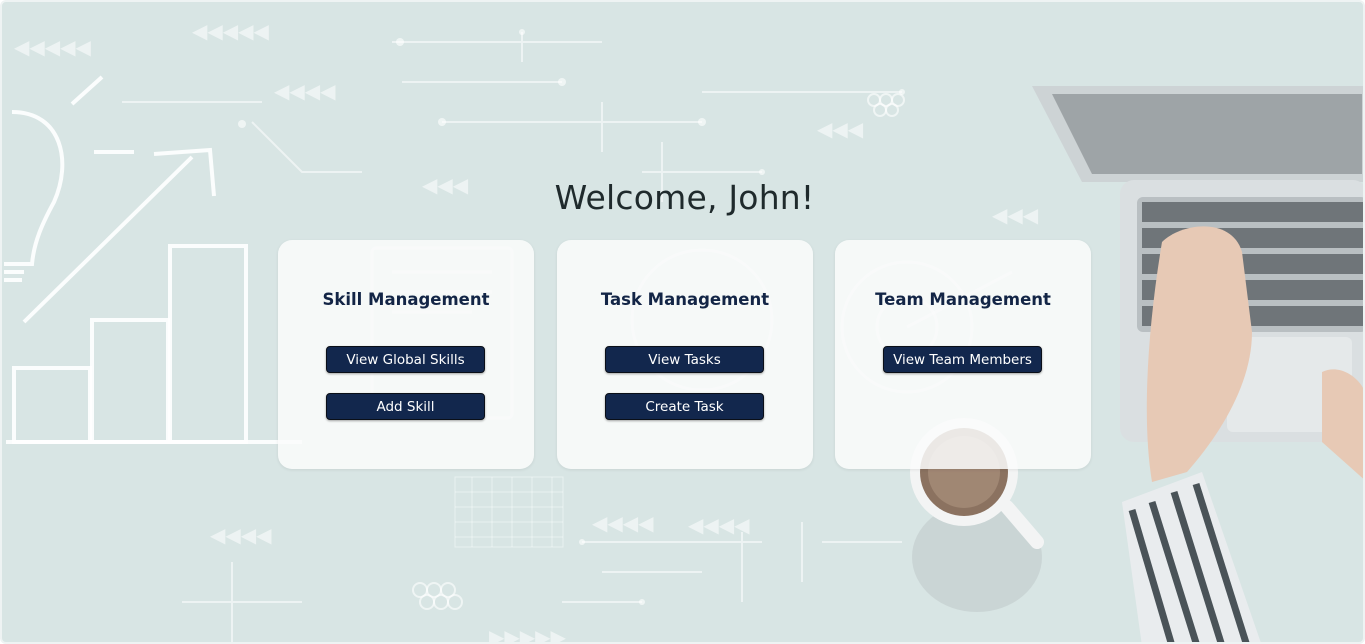  Describe the element at coordinates (684, 197) in the screenshot. I see `welcome-heading: Welcome, John!` at that location.